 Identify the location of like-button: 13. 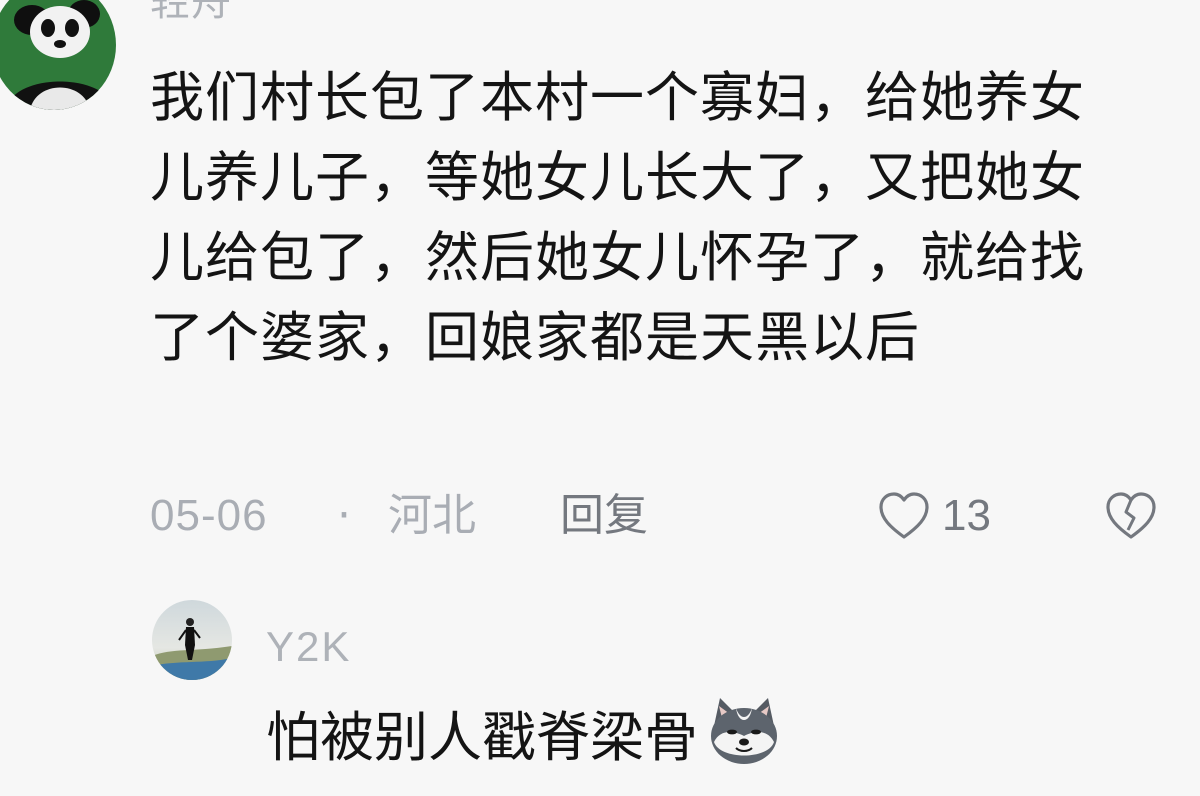
(933, 516).